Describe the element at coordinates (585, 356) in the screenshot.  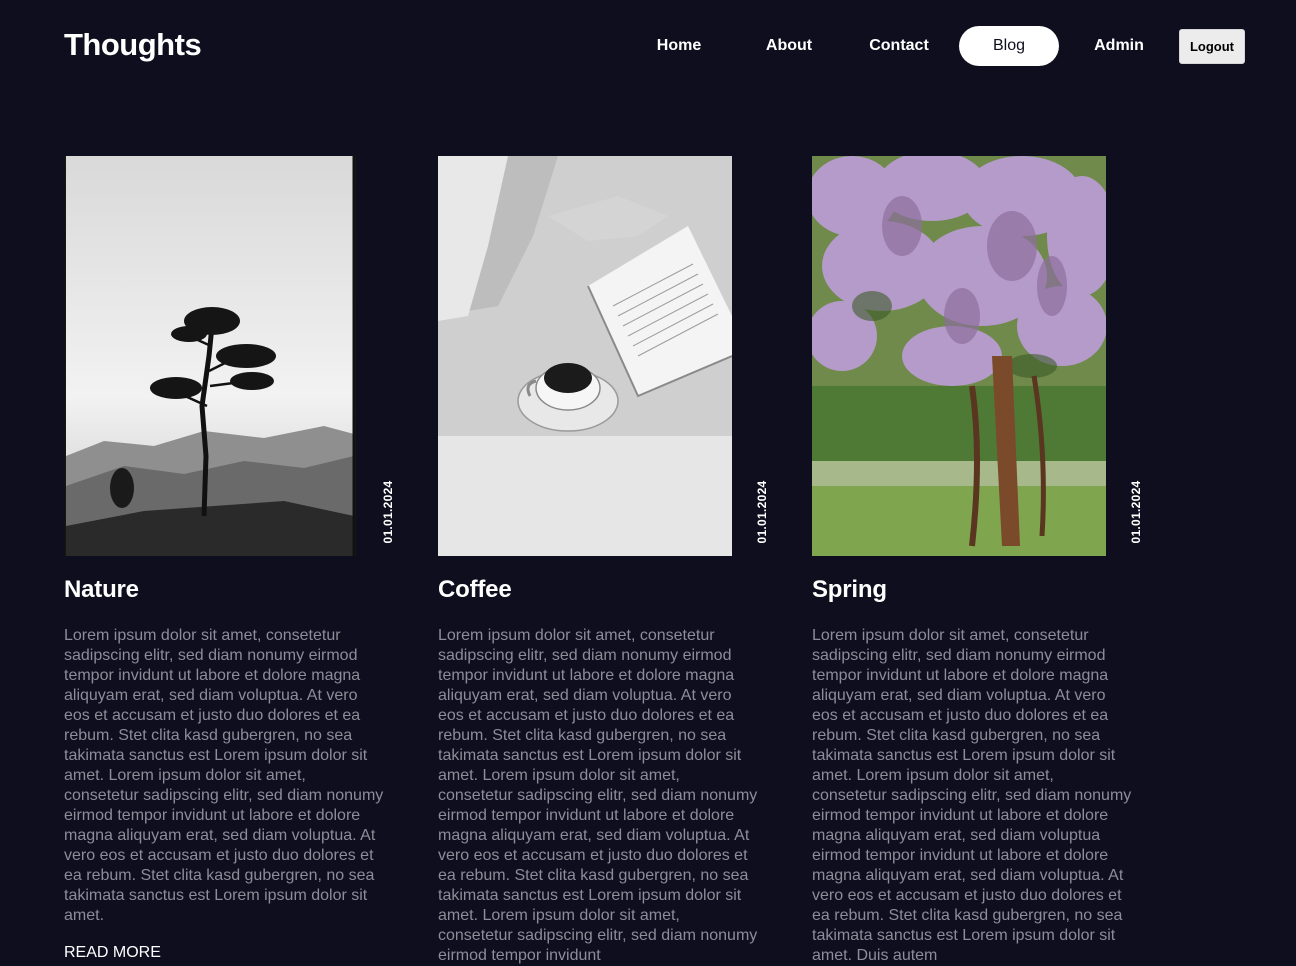
I see `coffee-photo` at that location.